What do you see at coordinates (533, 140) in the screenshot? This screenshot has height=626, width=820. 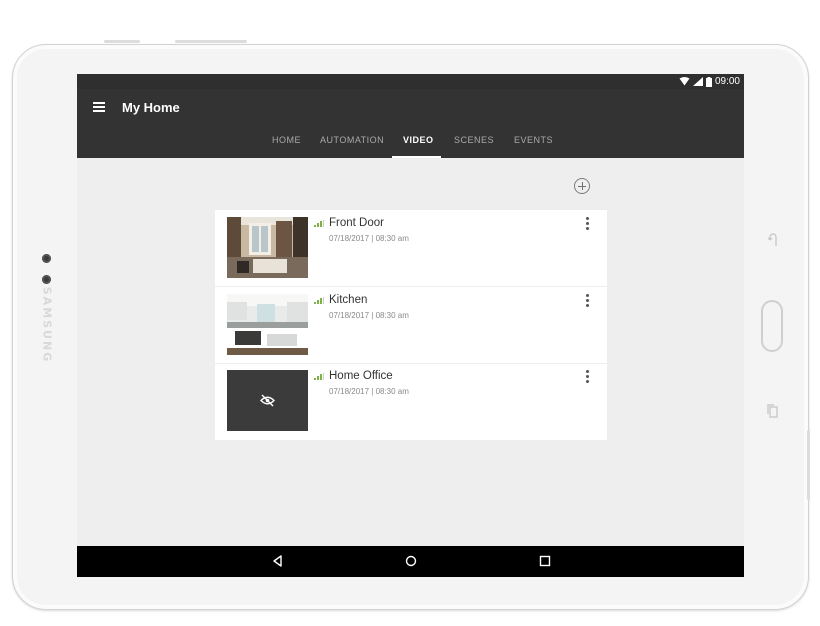 I see `tab-events: EVENTS` at bounding box center [533, 140].